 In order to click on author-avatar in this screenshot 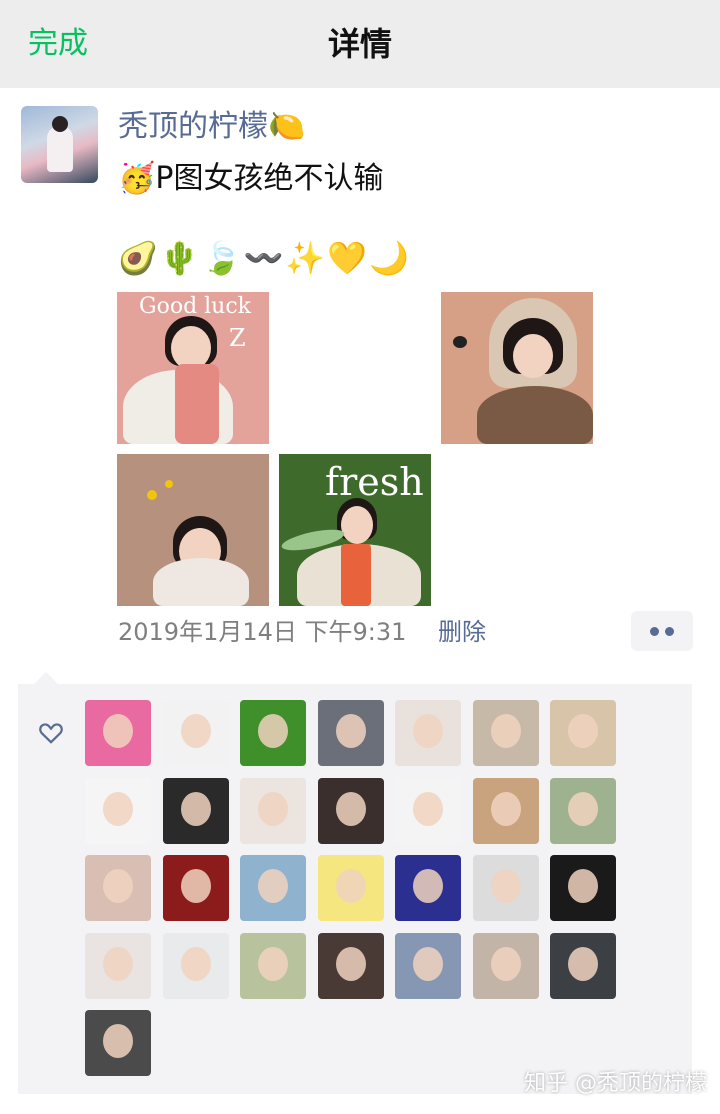, I will do `click(59, 144)`.